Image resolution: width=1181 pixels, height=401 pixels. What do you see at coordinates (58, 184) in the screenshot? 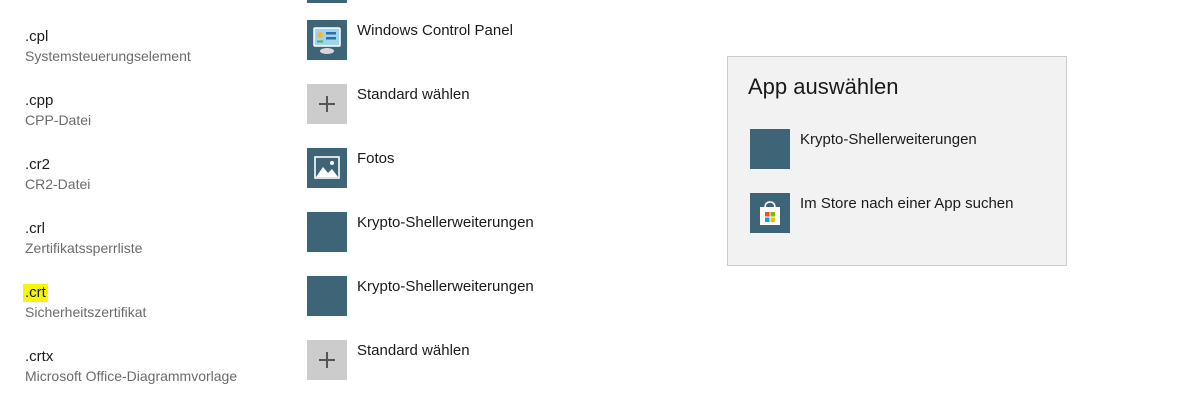
I see `file-type-description: CR2-Datei` at bounding box center [58, 184].